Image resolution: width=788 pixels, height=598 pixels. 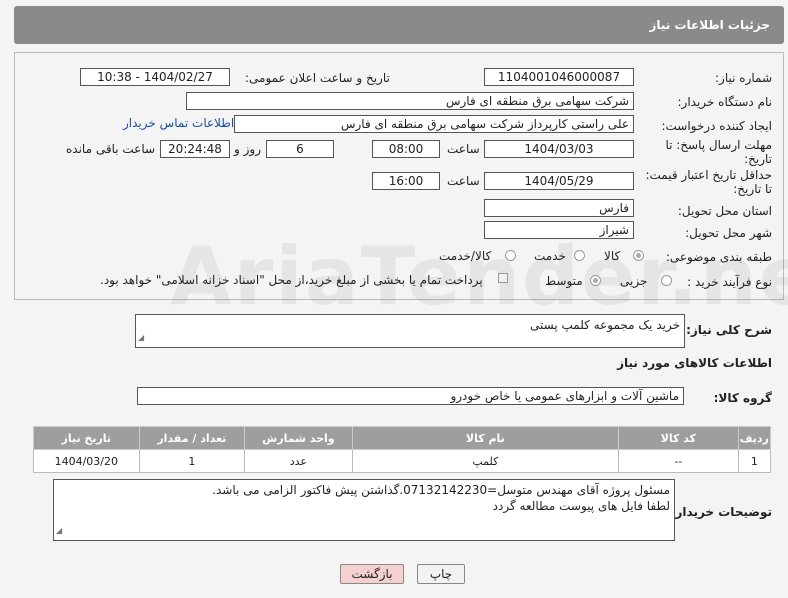 What do you see at coordinates (634, 281) in the screenshot?
I see `process-minor-label: جزیی` at bounding box center [634, 281].